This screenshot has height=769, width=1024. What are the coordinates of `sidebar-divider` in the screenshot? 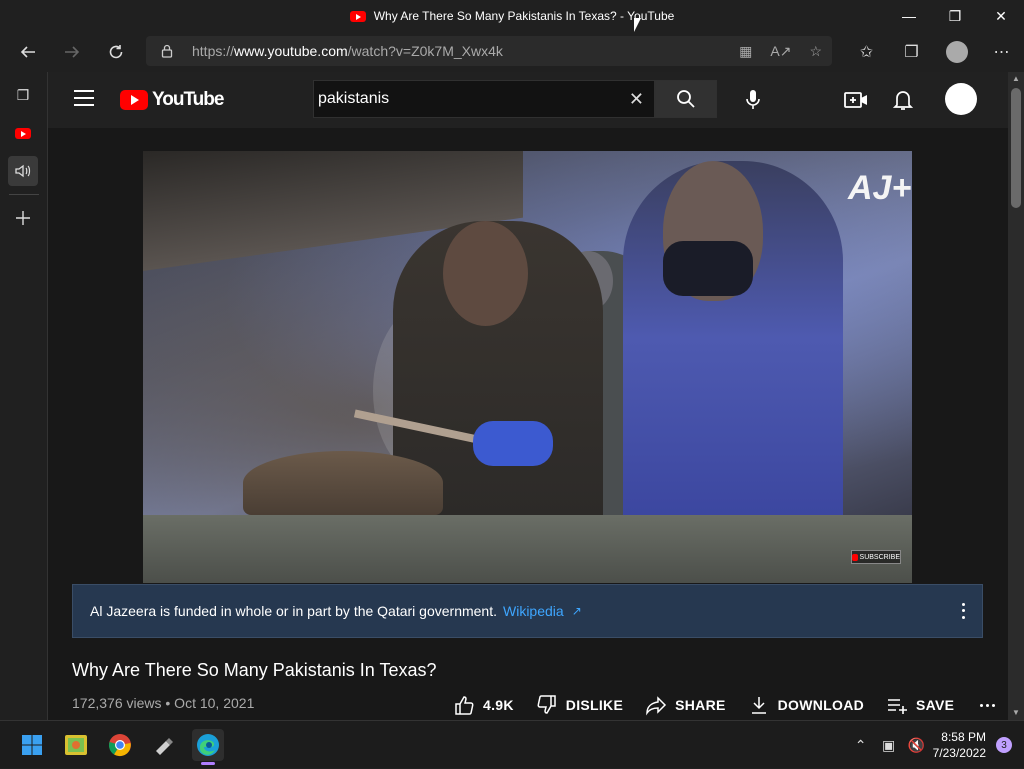 It's located at (24, 194).